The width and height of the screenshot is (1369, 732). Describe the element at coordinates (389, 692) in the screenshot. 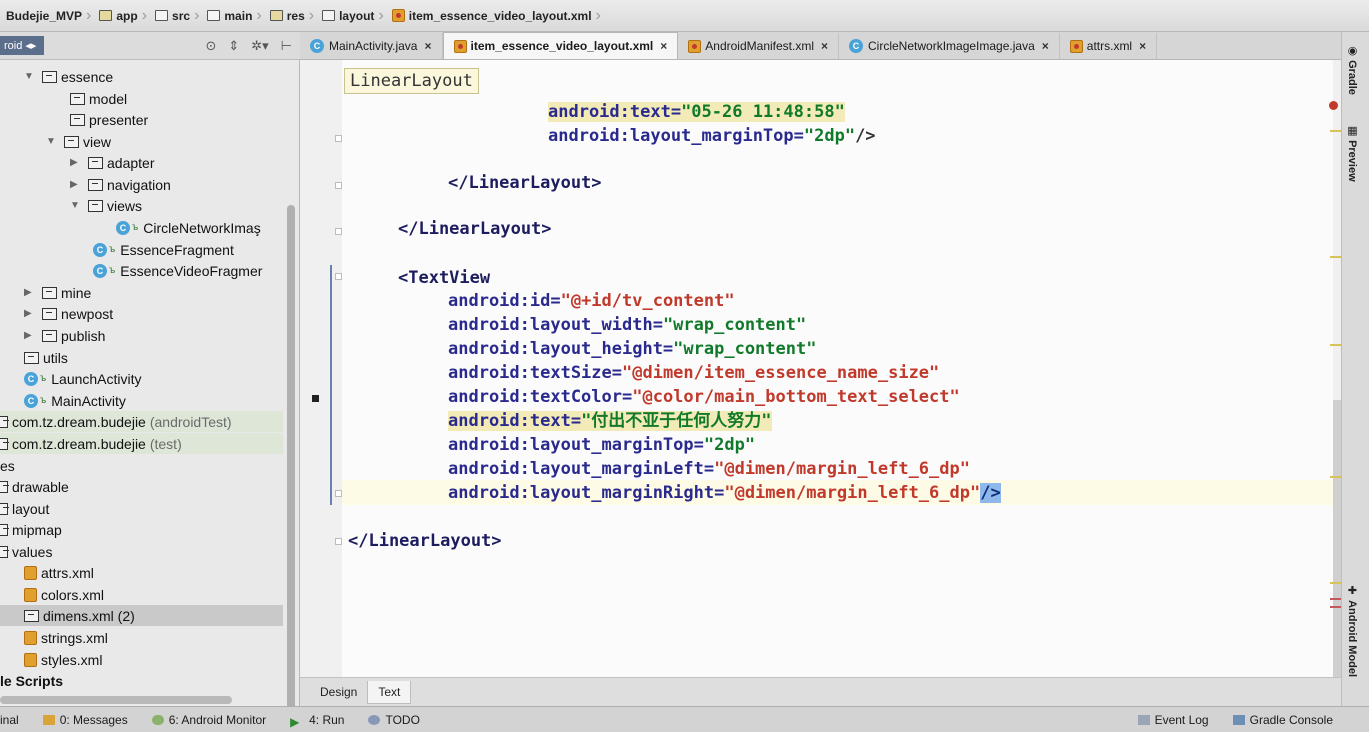

I see `tab-text: Text` at that location.